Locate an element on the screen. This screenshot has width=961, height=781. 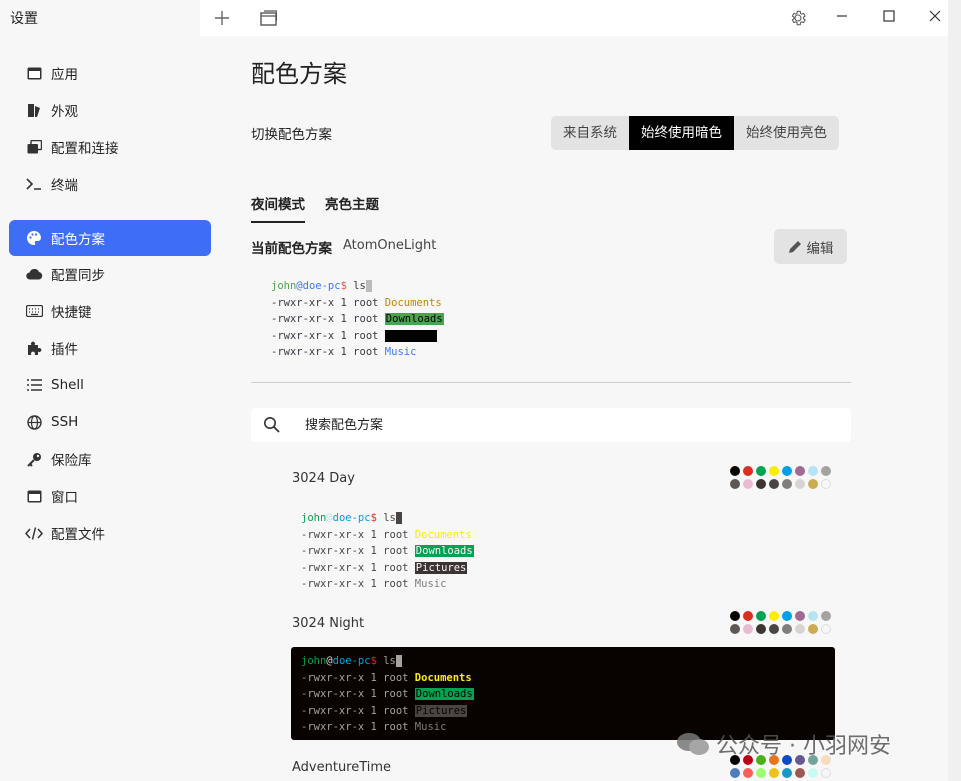
new-tab-icon is located at coordinates (222, 18).